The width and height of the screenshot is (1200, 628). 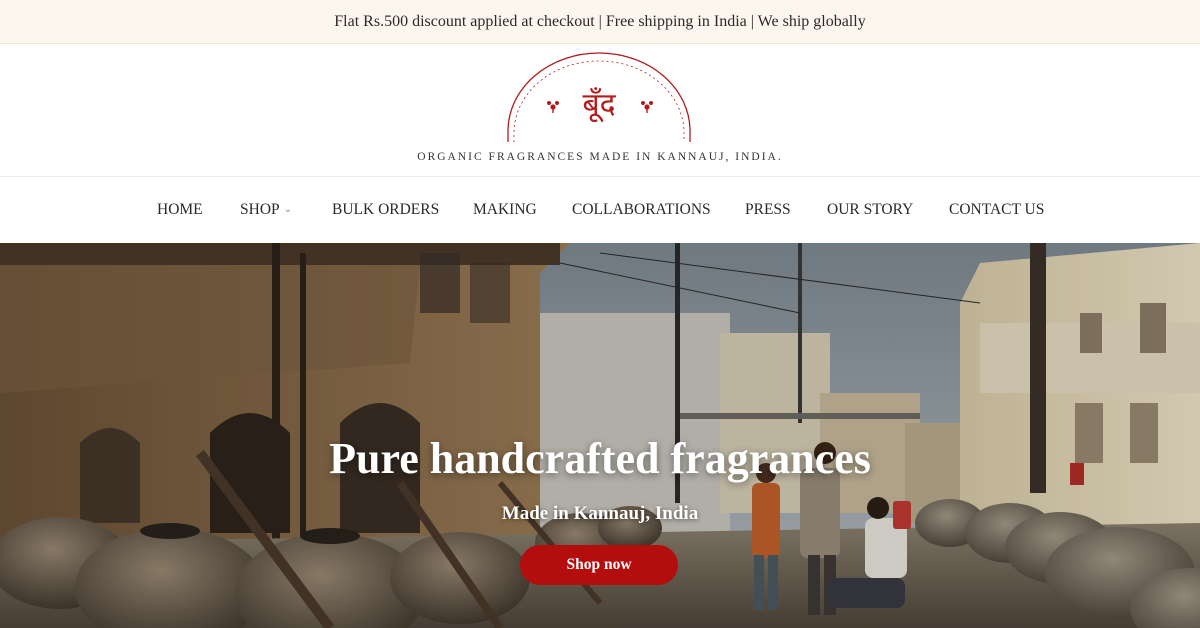 I want to click on nav-item-label: COLLABORATIONS, so click(x=641, y=209).